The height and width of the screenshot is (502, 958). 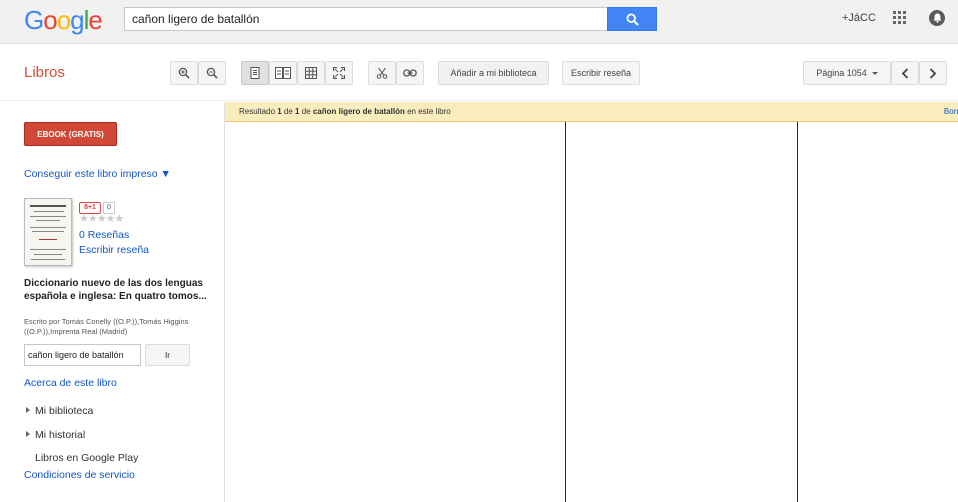 I want to click on clip-button, so click(x=382, y=73).